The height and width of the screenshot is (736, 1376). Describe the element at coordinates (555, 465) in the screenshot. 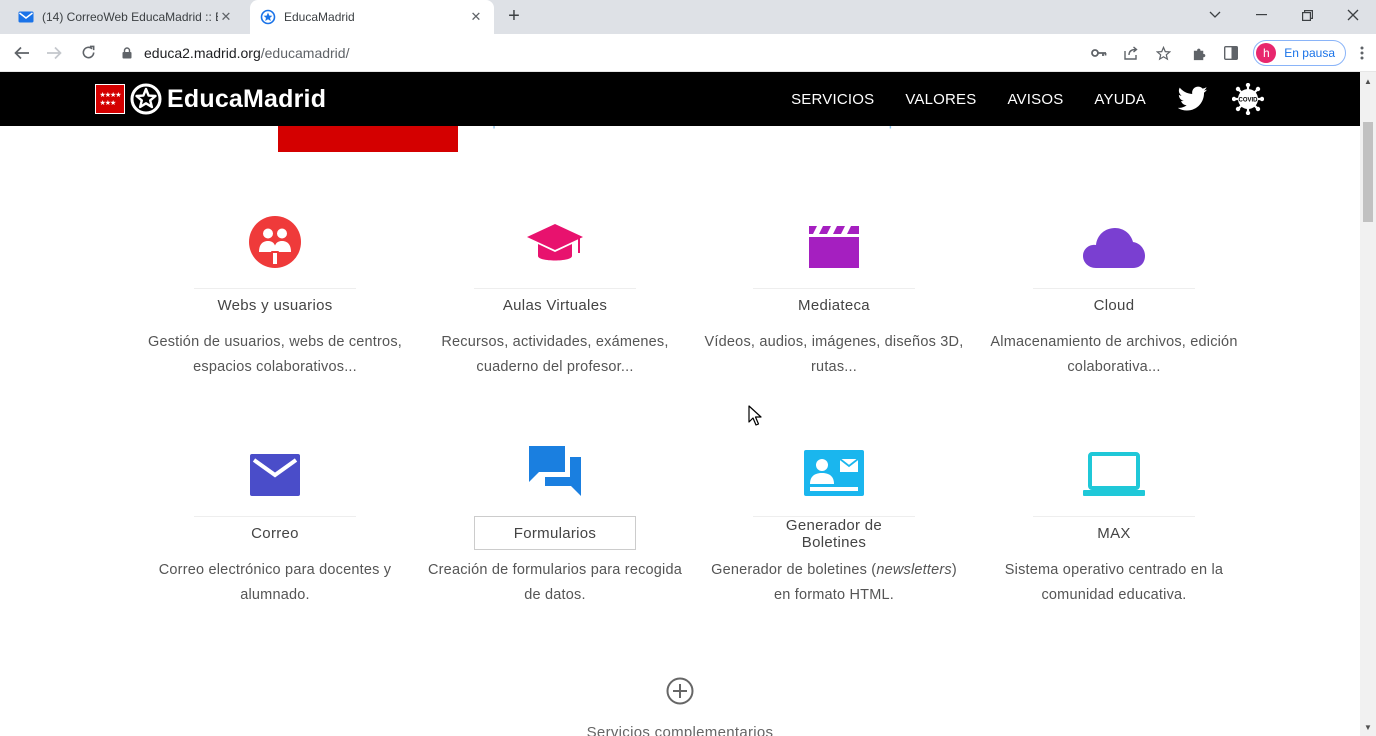

I see `chat-bubbles-icon` at that location.